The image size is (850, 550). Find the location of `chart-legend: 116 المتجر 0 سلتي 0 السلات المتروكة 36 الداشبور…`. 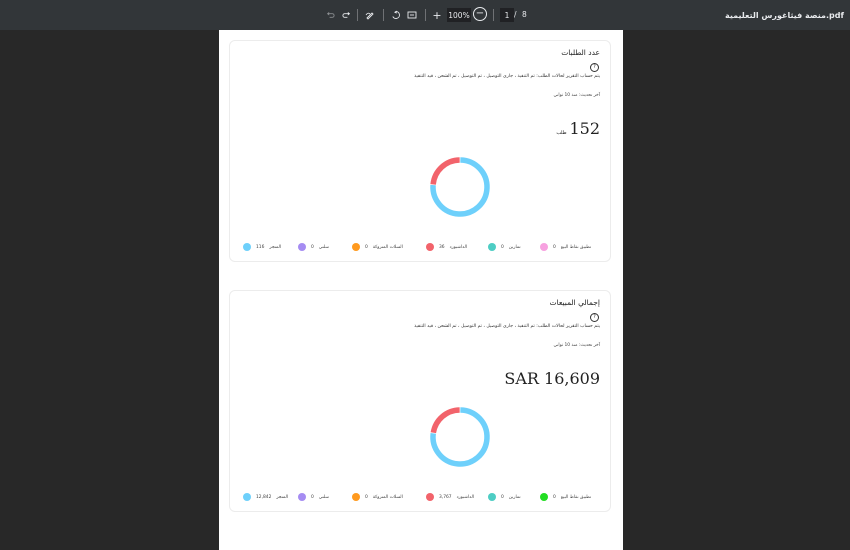

chart-legend: 116 المتجر 0 سلتي 0 السلات المتروكة 36 الداشبور… is located at coordinates (426, 247).